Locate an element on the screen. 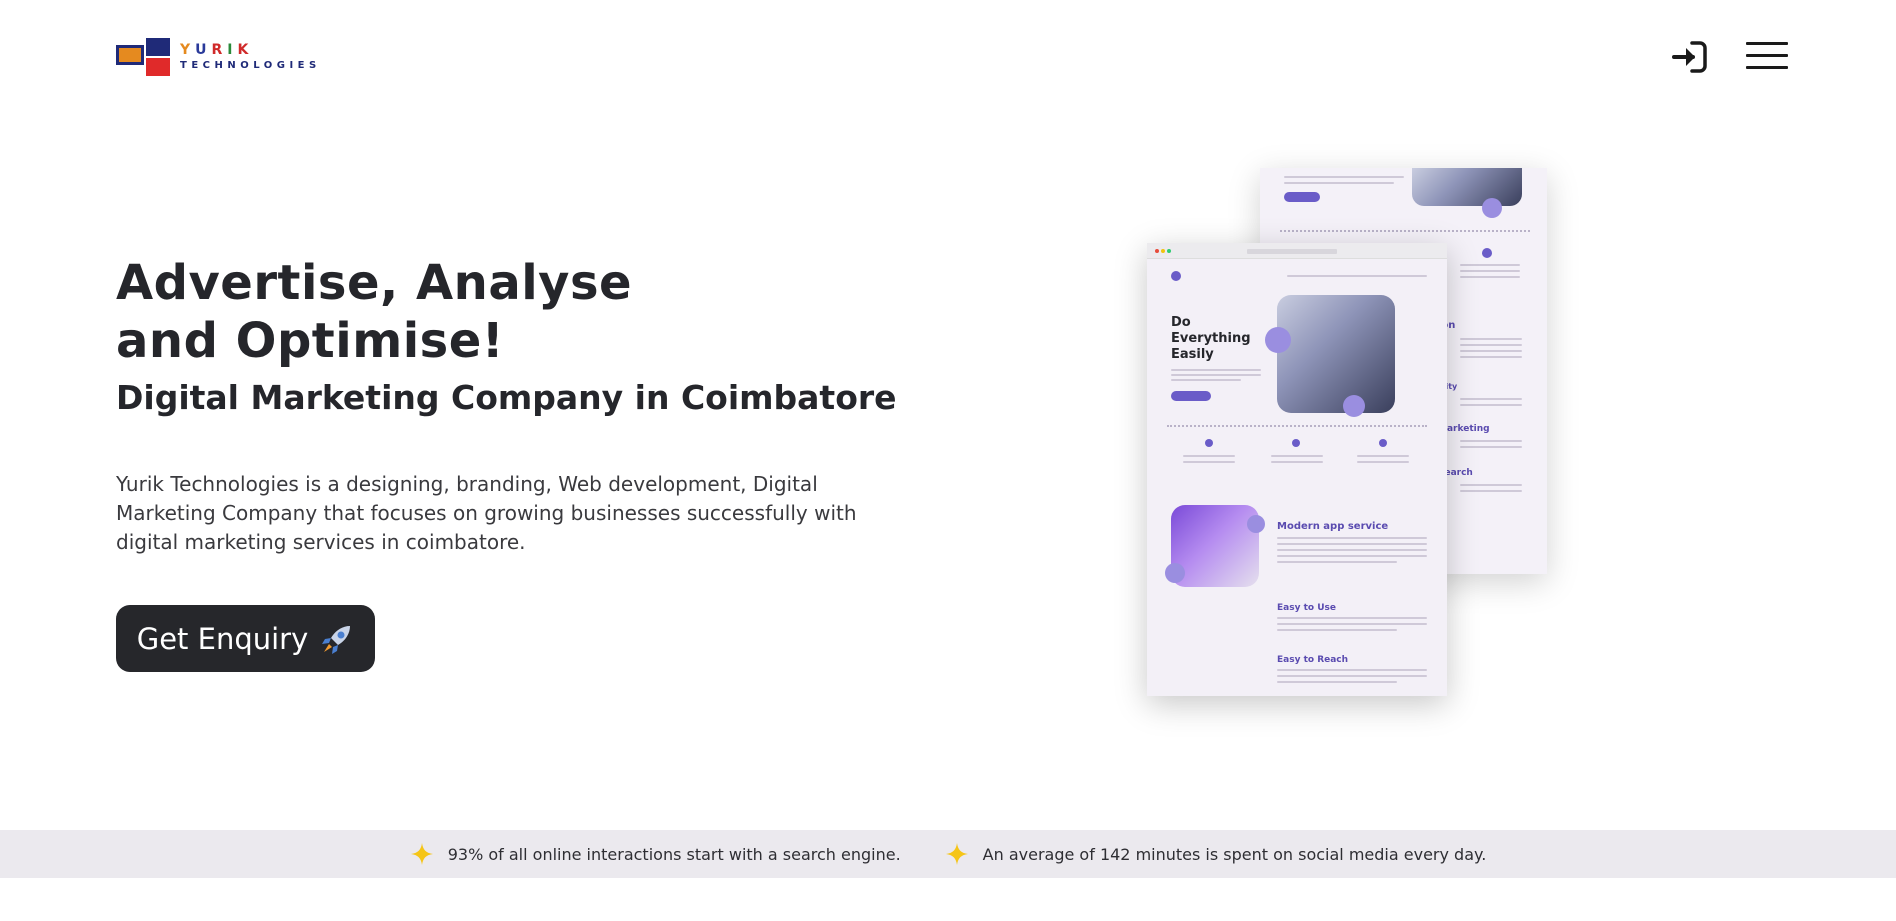 The height and width of the screenshot is (921, 1896). logo-mark is located at coordinates (143, 57).